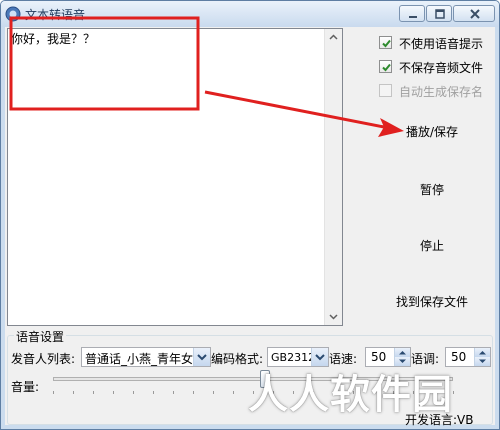 This screenshot has width=500, height=430. What do you see at coordinates (441, 68) in the screenshot?
I see `checkbox-label: 不保存音频文件` at bounding box center [441, 68].